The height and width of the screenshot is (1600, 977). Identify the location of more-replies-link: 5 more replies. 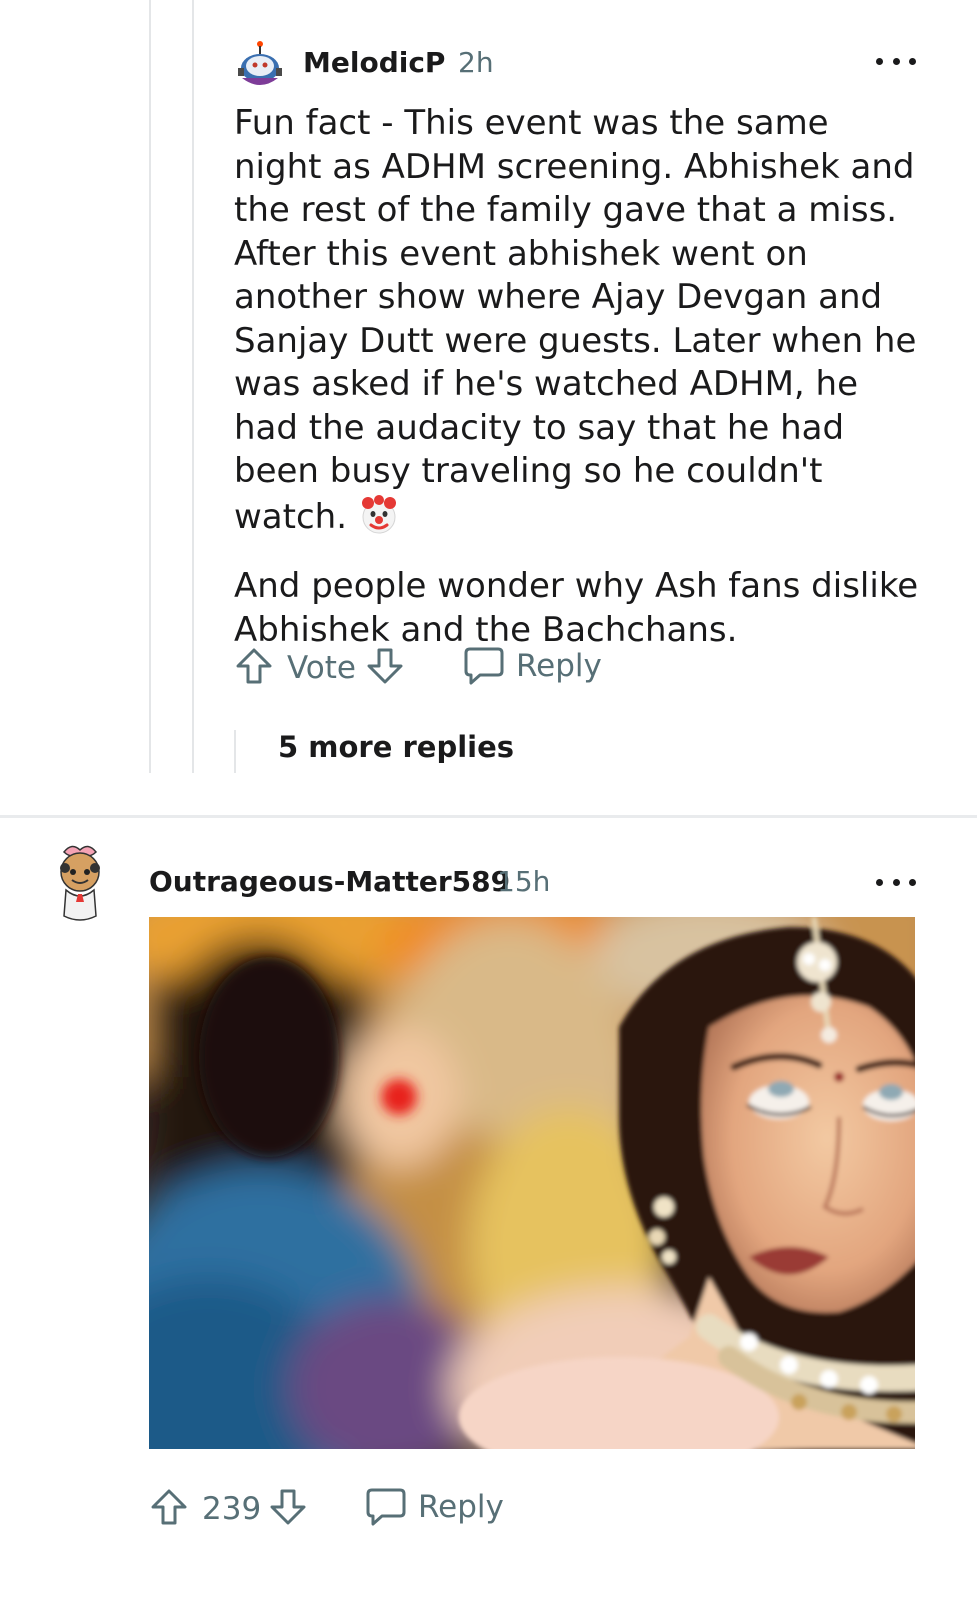
(396, 747).